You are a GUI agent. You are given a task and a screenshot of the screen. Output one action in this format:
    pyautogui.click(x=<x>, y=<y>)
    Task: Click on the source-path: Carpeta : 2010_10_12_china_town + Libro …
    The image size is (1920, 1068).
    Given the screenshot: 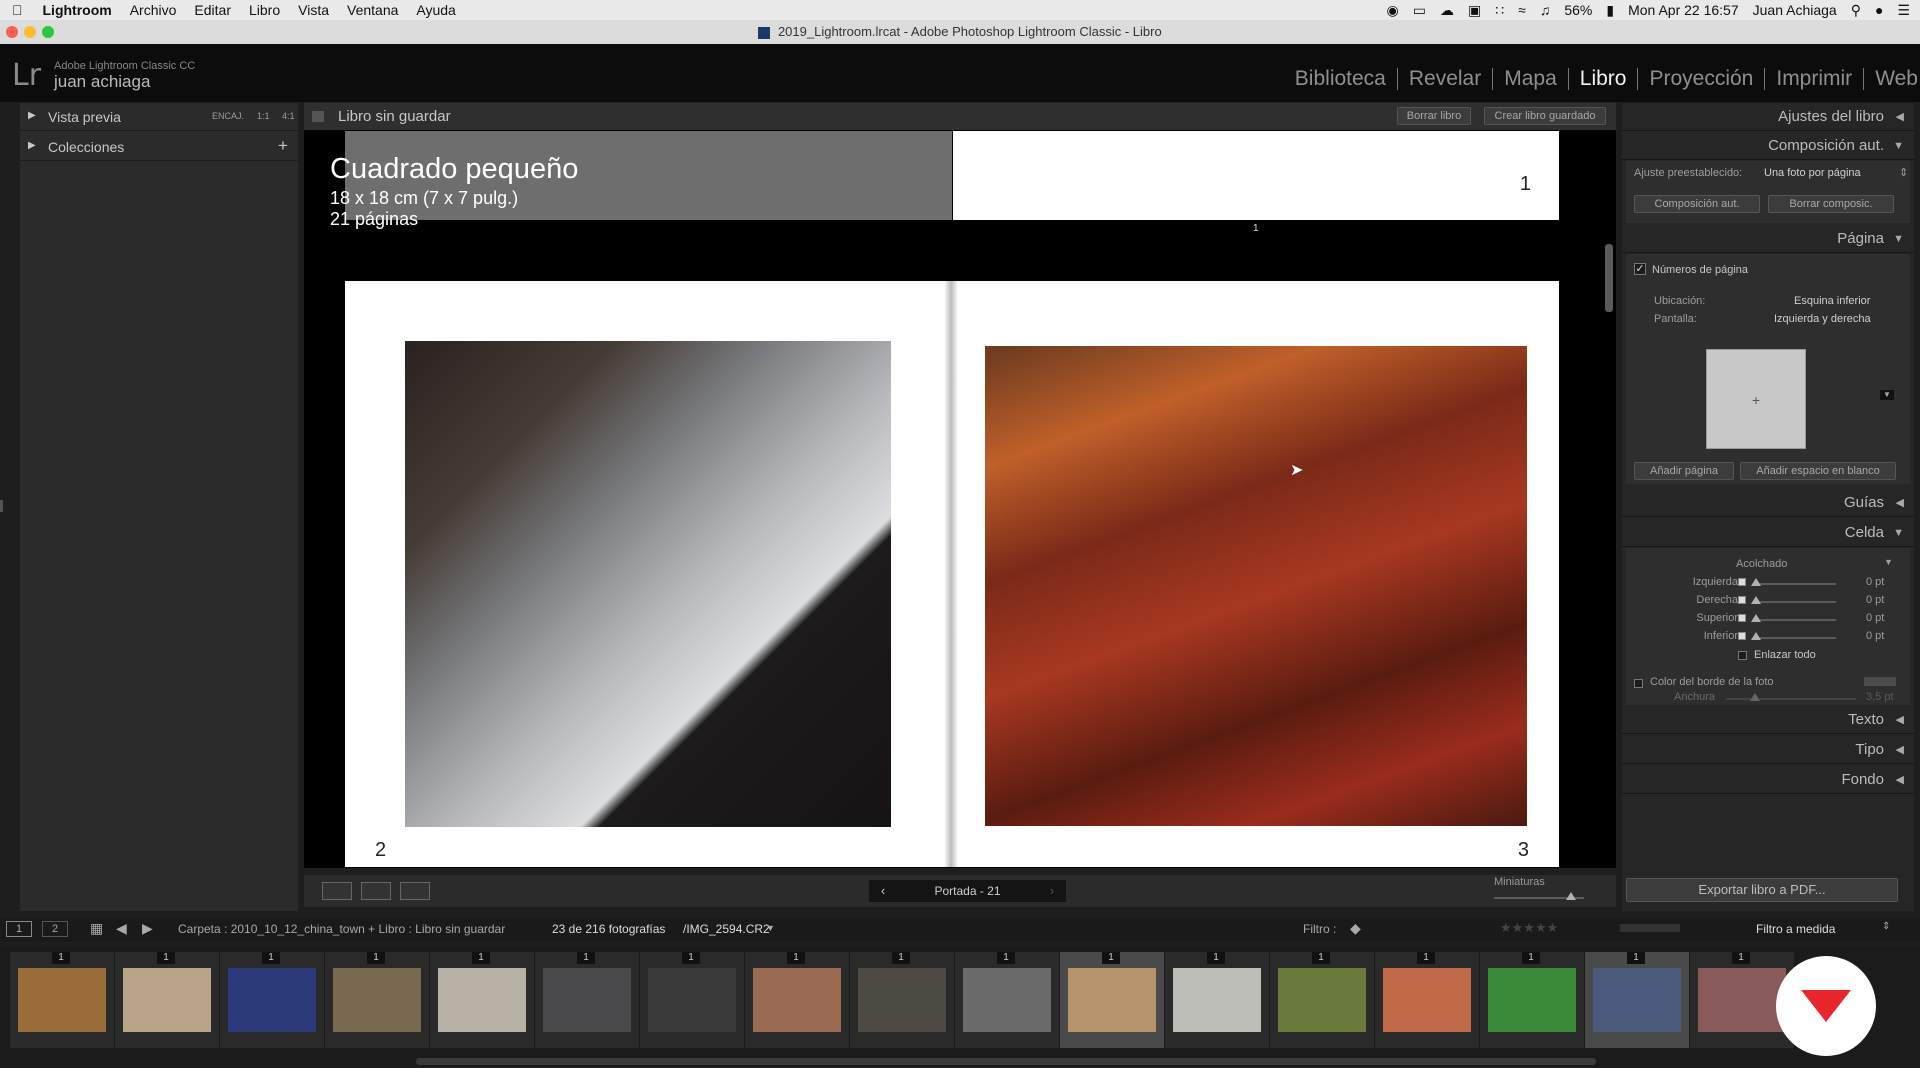 What is the action you would take?
    pyautogui.click(x=341, y=929)
    